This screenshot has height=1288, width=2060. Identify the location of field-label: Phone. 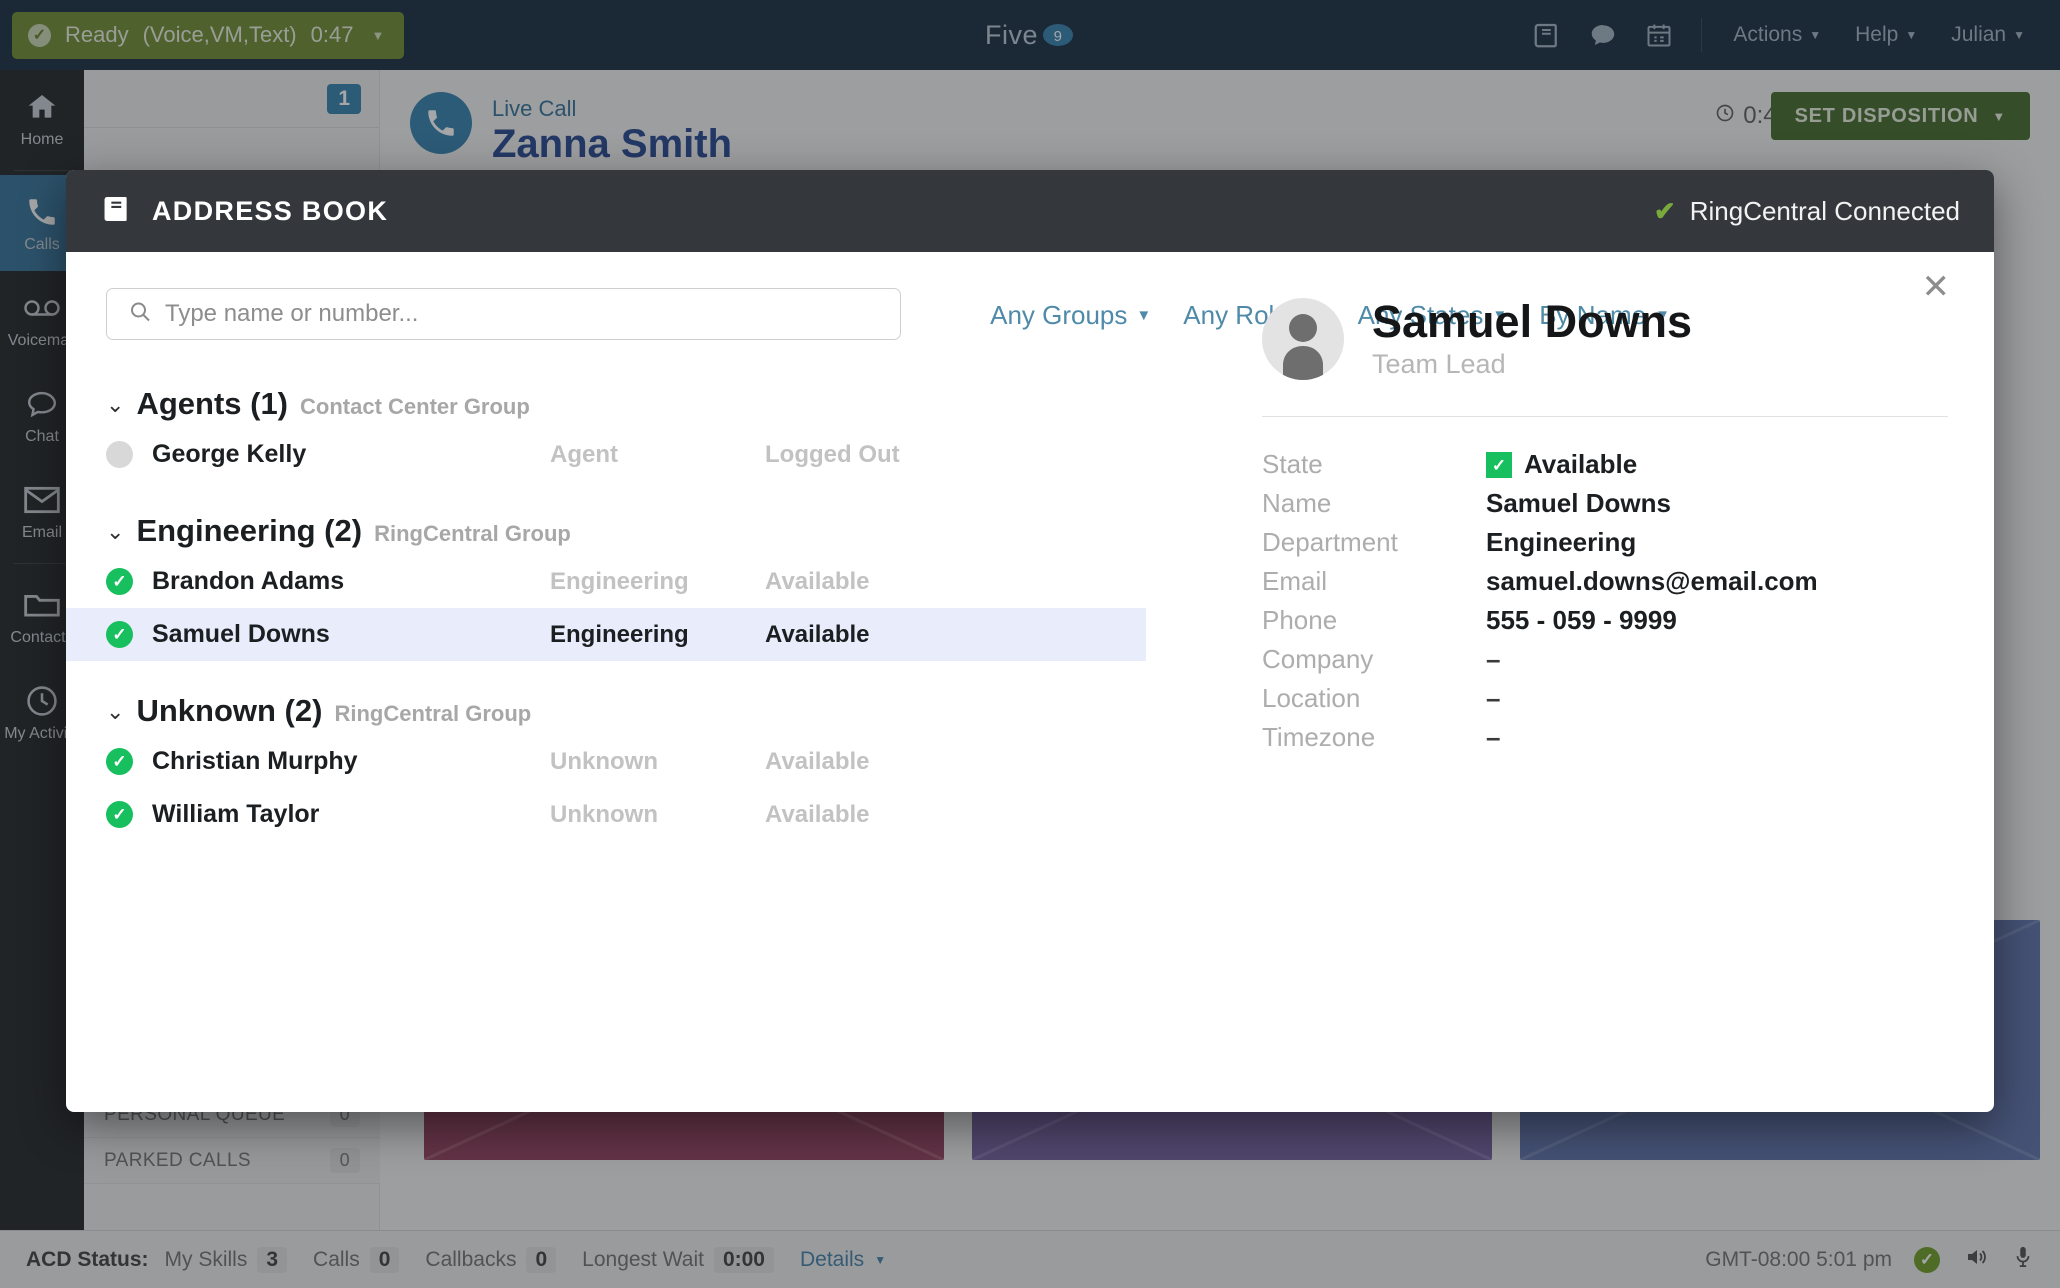
(1300, 620).